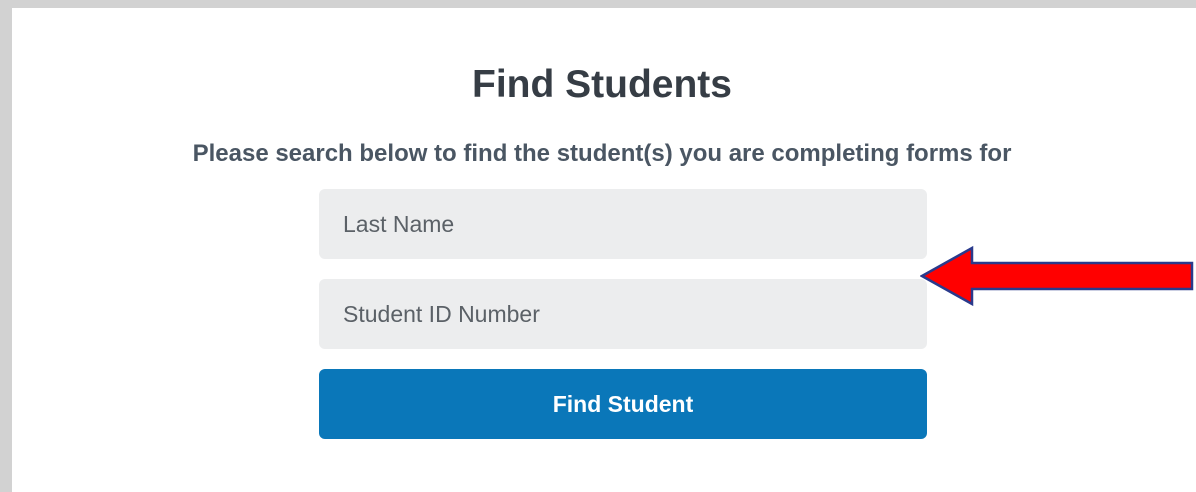  What do you see at coordinates (623, 404) in the screenshot?
I see `find-student-button: Find Student` at bounding box center [623, 404].